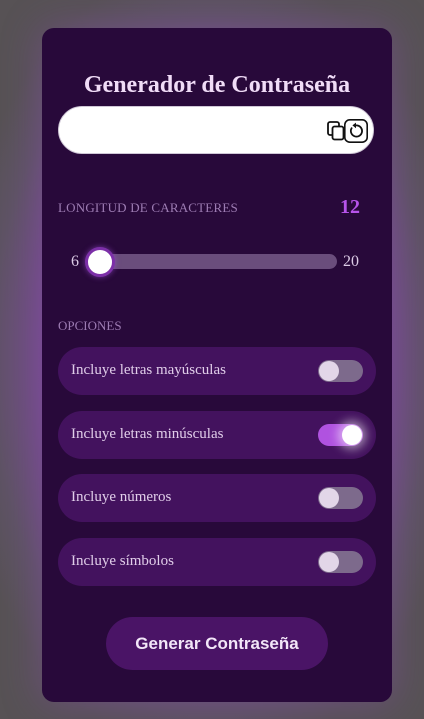 The width and height of the screenshot is (424, 719). I want to click on copy-icon, so click(336, 131).